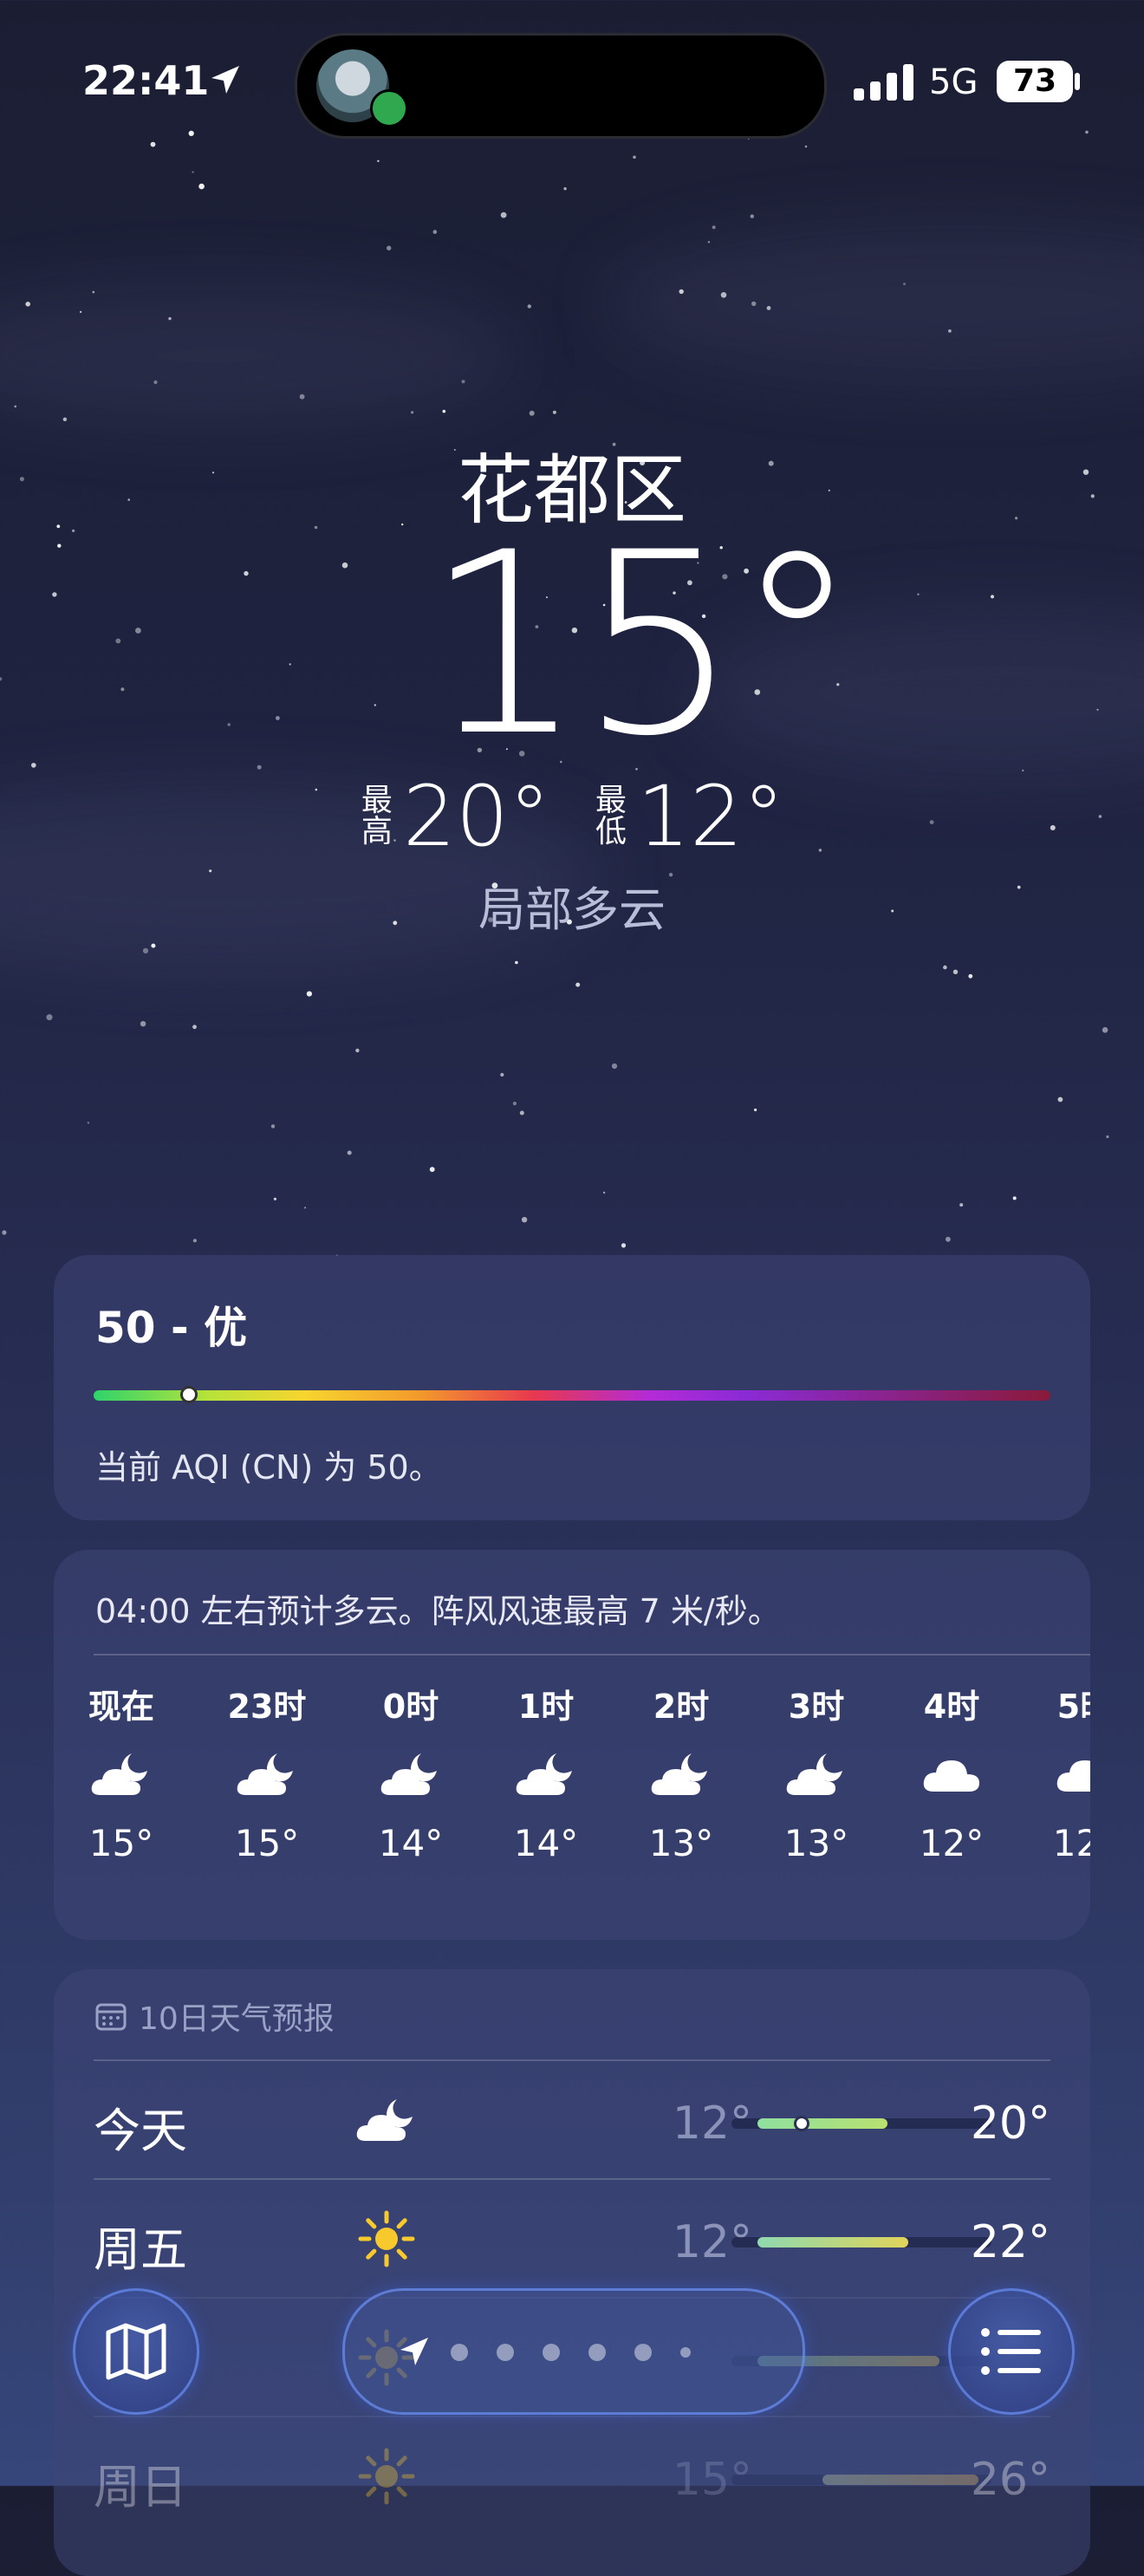 This screenshot has width=1144, height=2576. Describe the element at coordinates (572, 909) in the screenshot. I see `weather-condition: 局部多云` at that location.